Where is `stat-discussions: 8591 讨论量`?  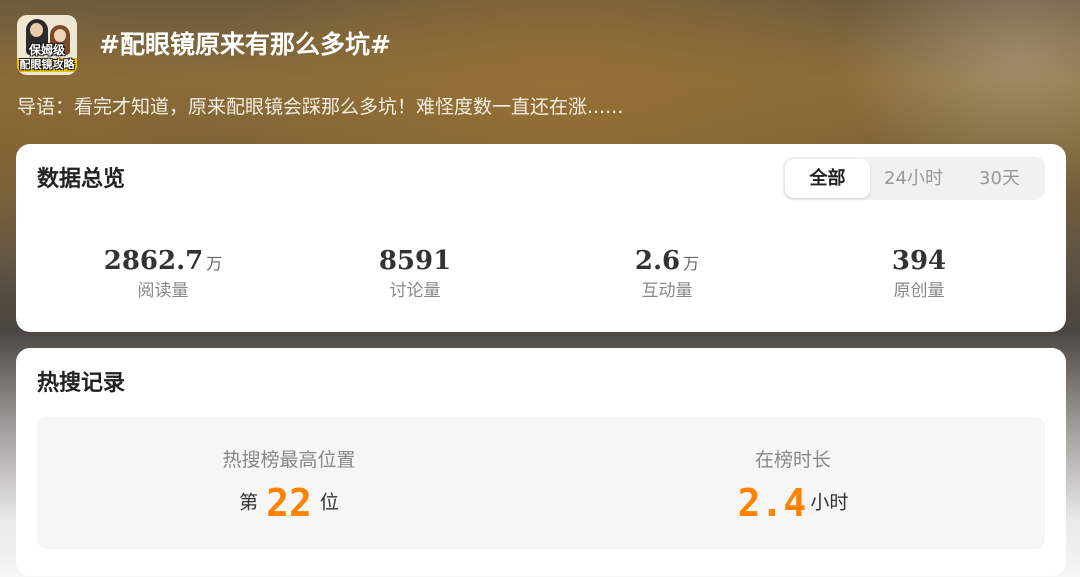
stat-discussions: 8591 讨论量 is located at coordinates (415, 273).